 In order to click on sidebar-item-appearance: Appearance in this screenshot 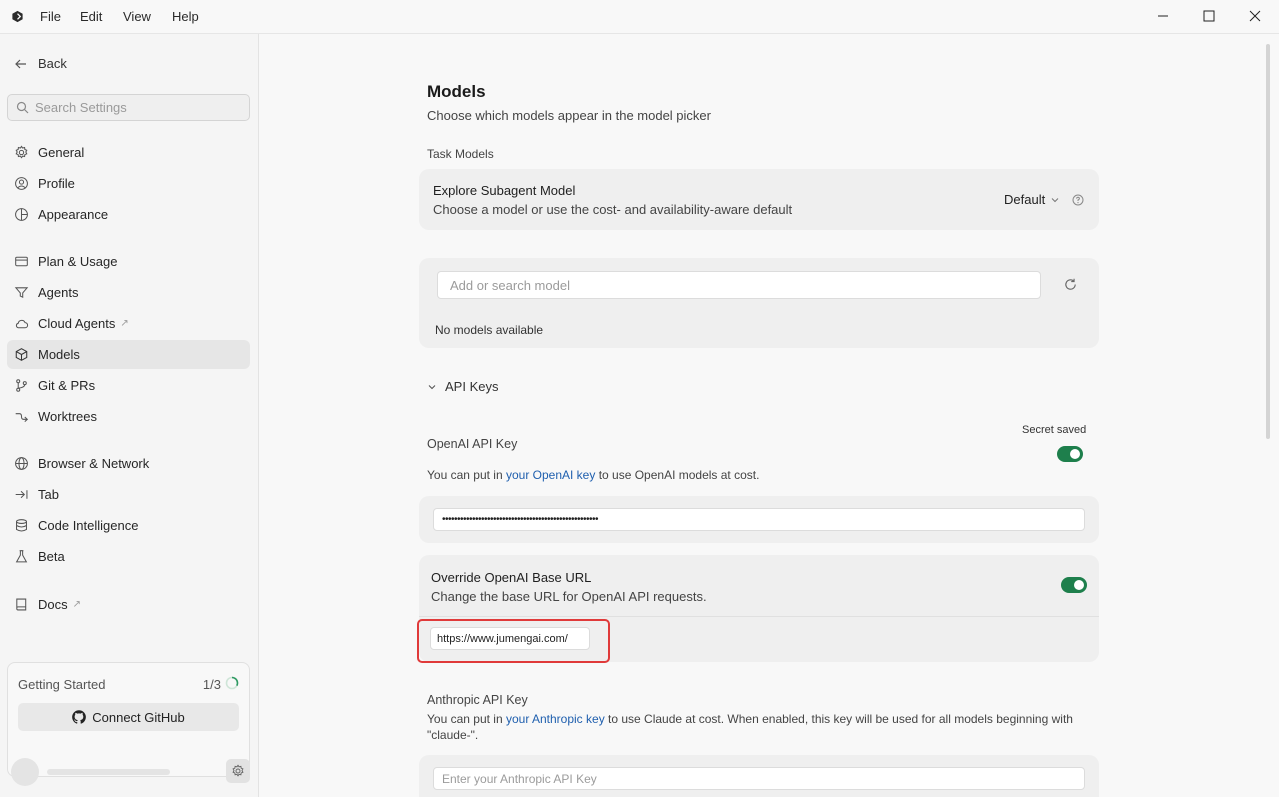, I will do `click(128, 214)`.